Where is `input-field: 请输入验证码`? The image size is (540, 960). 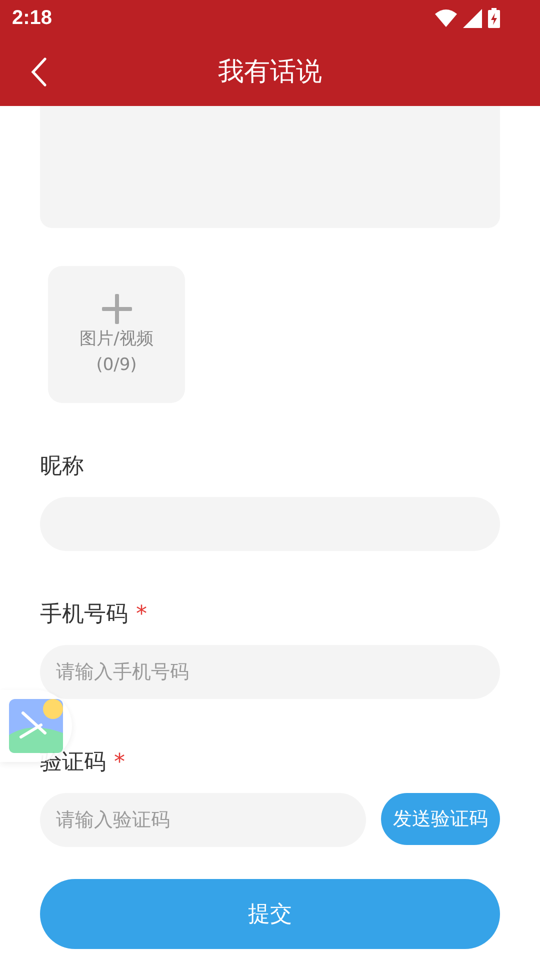
input-field: 请输入验证码 is located at coordinates (203, 820).